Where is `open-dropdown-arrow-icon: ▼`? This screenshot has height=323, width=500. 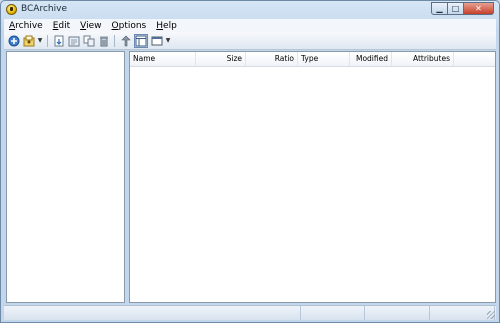 open-dropdown-arrow-icon: ▼ is located at coordinates (40, 40).